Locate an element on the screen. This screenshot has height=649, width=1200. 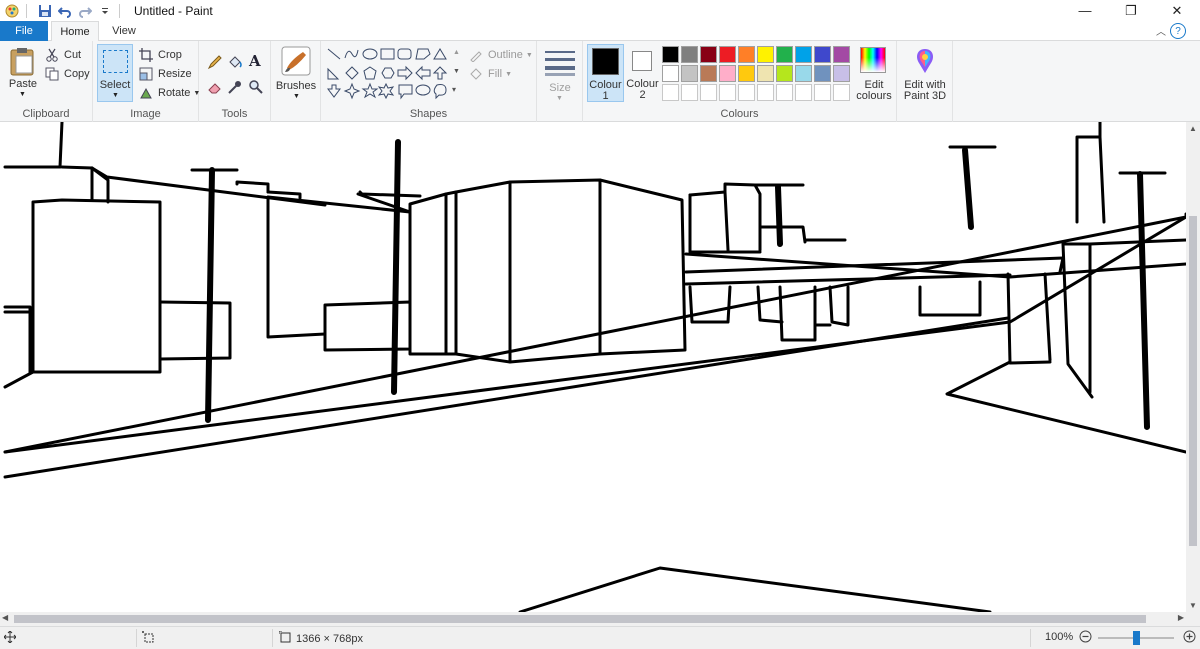
paste-label: Paste is located at coordinates (23, 84).